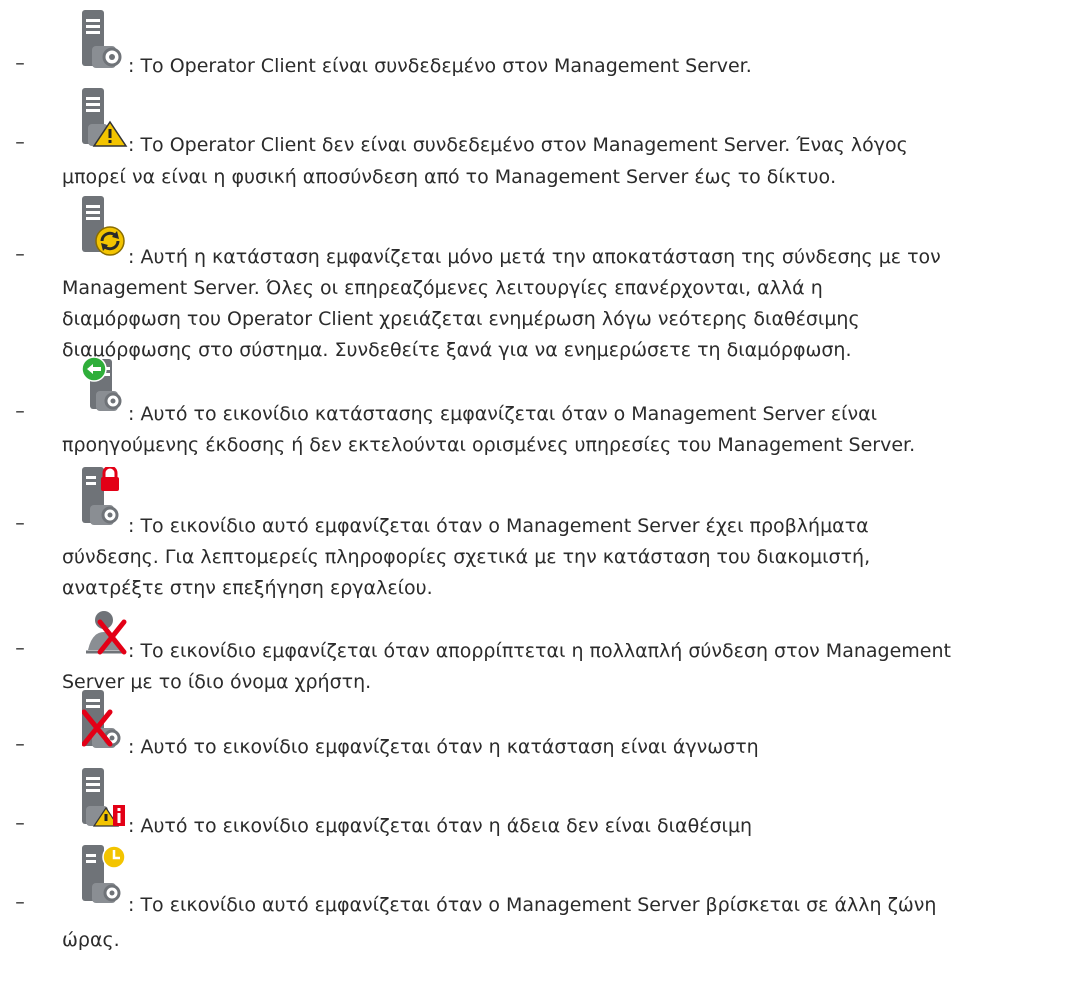  I want to click on server-warning-icon, so click(105, 117).